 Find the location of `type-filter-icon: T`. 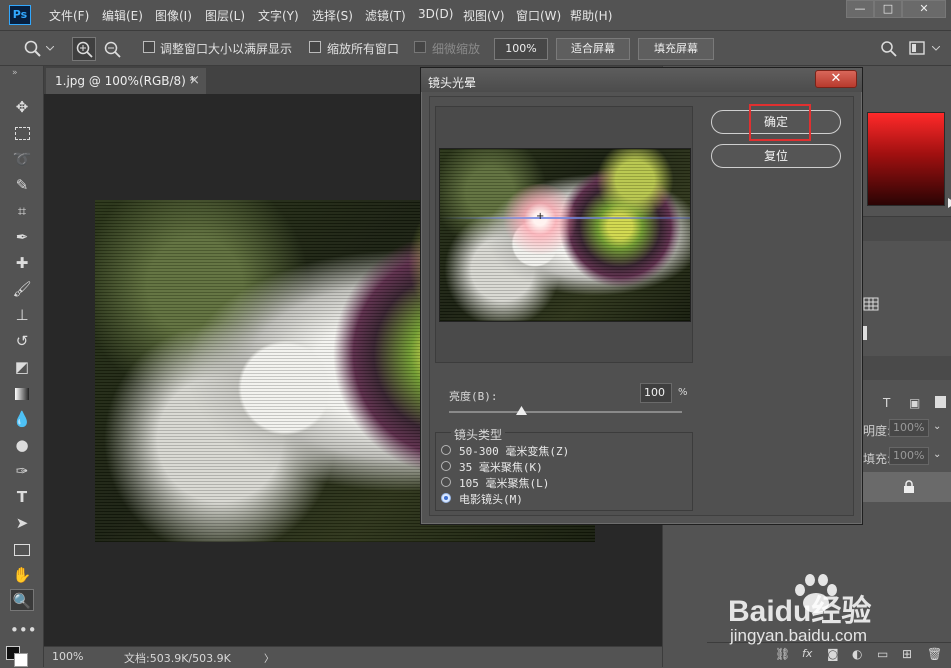

type-filter-icon: T is located at coordinates (886, 403).